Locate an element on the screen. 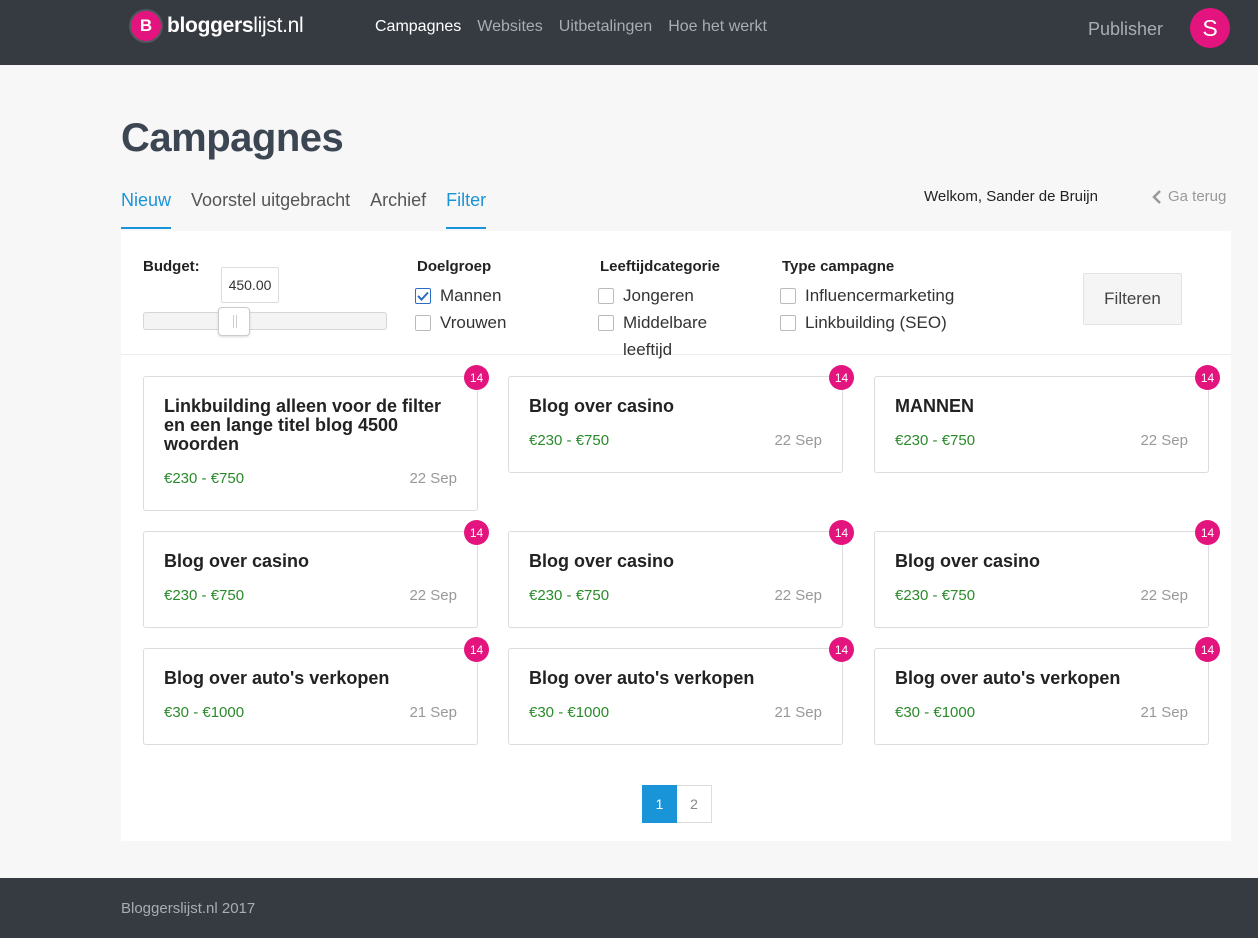  checkbox-jongeren: Jongeren is located at coordinates (646, 297).